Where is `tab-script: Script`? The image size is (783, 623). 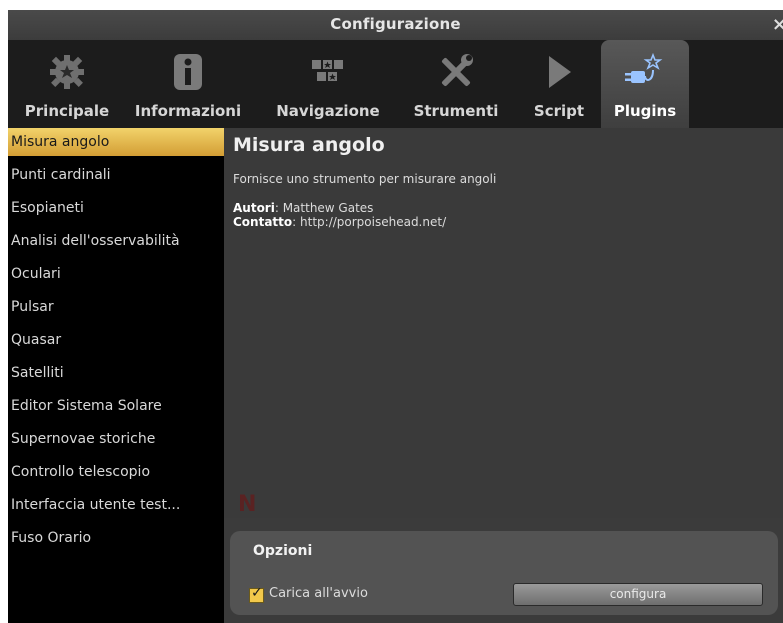 tab-script: Script is located at coordinates (559, 84).